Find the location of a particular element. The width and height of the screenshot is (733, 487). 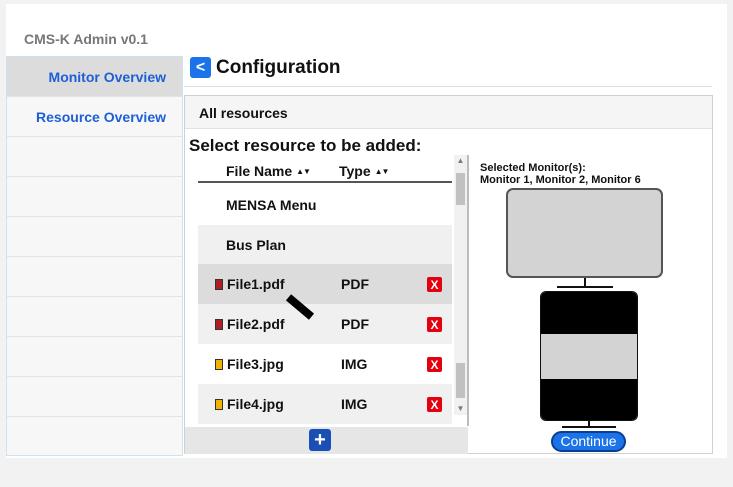

plus-icon: + is located at coordinates (320, 440).